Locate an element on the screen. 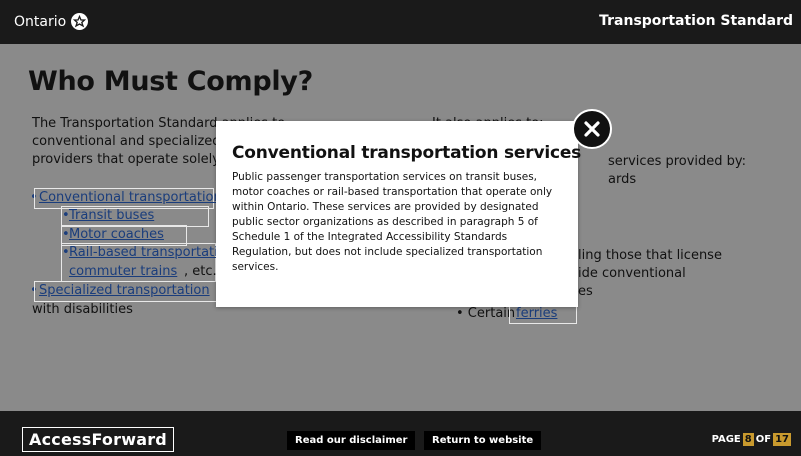 The image size is (801, 456). motor-coaches-link: Motor coaches is located at coordinates (116, 235).